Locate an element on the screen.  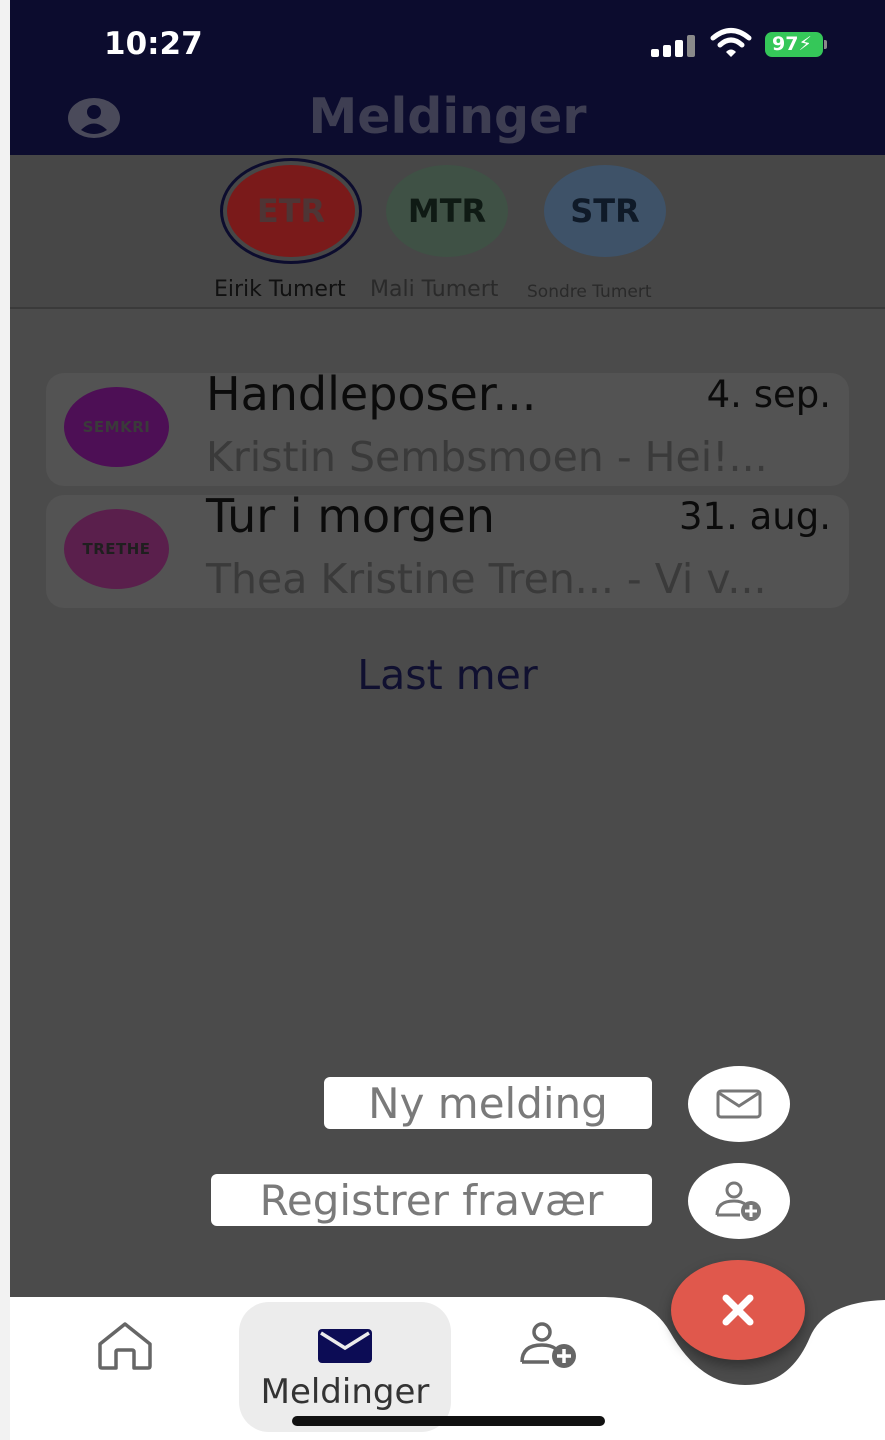
register-absence-button is located at coordinates (739, 1201).